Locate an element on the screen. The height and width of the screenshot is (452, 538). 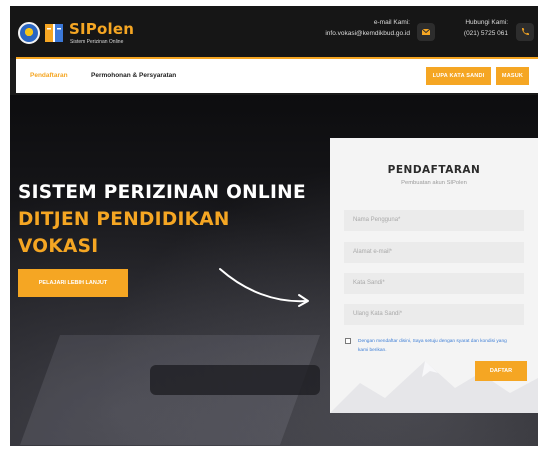
hero-background-stapler is located at coordinates (235, 380).